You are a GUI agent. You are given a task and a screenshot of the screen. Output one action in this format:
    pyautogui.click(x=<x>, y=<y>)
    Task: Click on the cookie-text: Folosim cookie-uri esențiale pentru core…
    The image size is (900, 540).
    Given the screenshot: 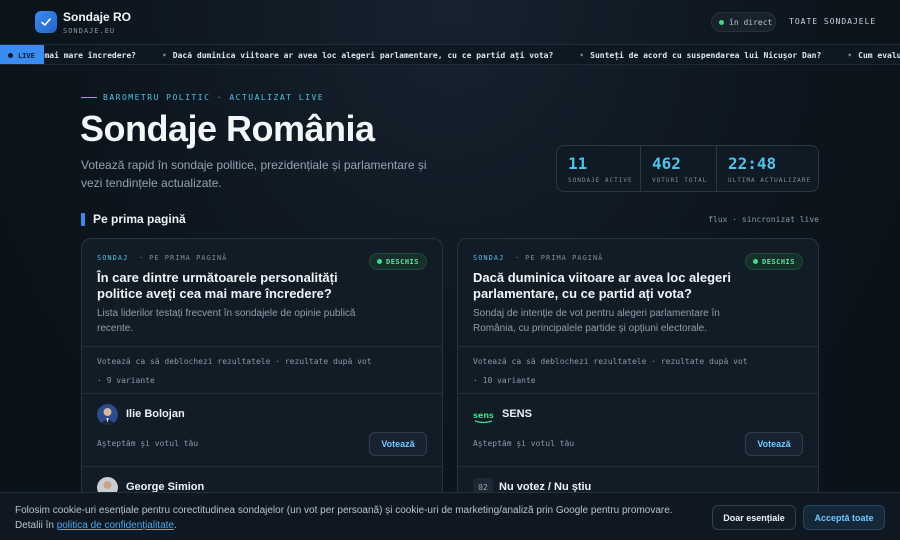 What is the action you would take?
    pyautogui.click(x=344, y=518)
    